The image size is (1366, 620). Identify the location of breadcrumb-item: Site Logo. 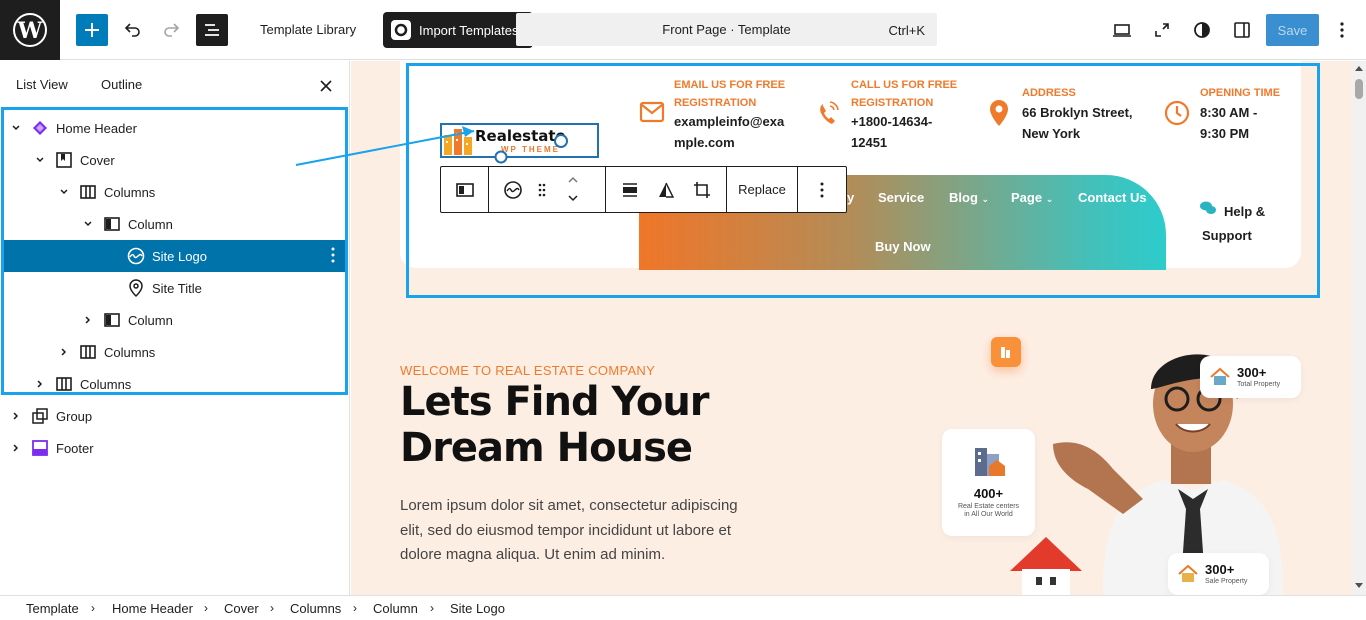
(477, 608).